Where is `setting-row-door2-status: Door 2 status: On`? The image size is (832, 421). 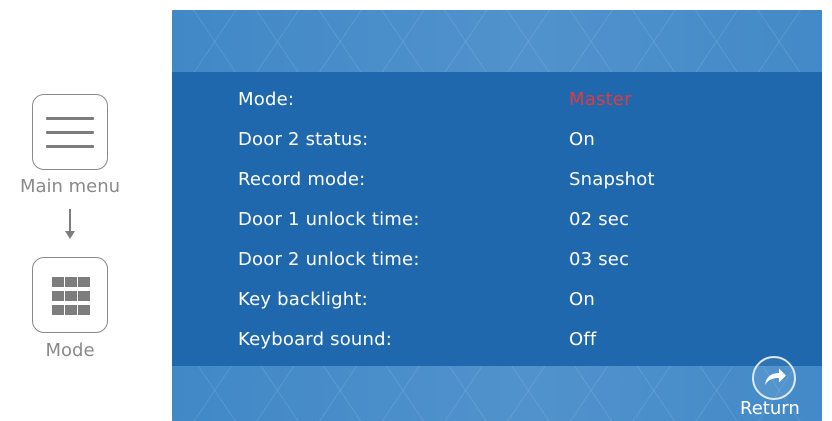 setting-row-door2-status: Door 2 status: On is located at coordinates (497, 142).